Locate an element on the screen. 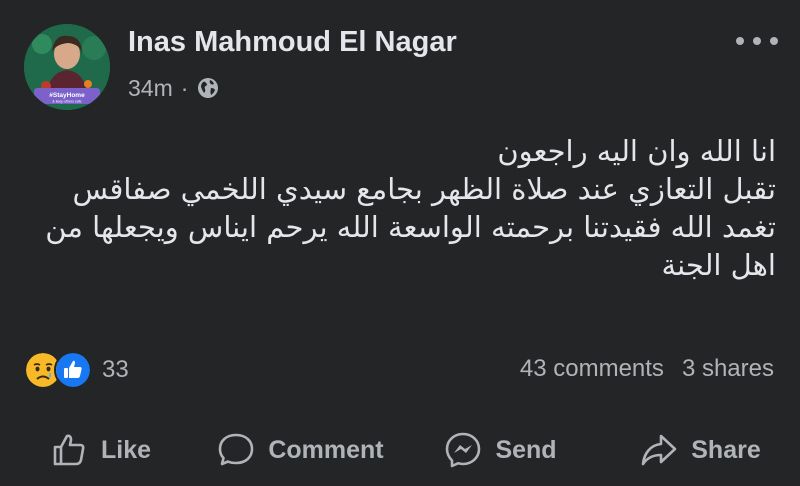 Image resolution: width=800 pixels, height=486 pixels. like-reaction-icon is located at coordinates (73, 370).